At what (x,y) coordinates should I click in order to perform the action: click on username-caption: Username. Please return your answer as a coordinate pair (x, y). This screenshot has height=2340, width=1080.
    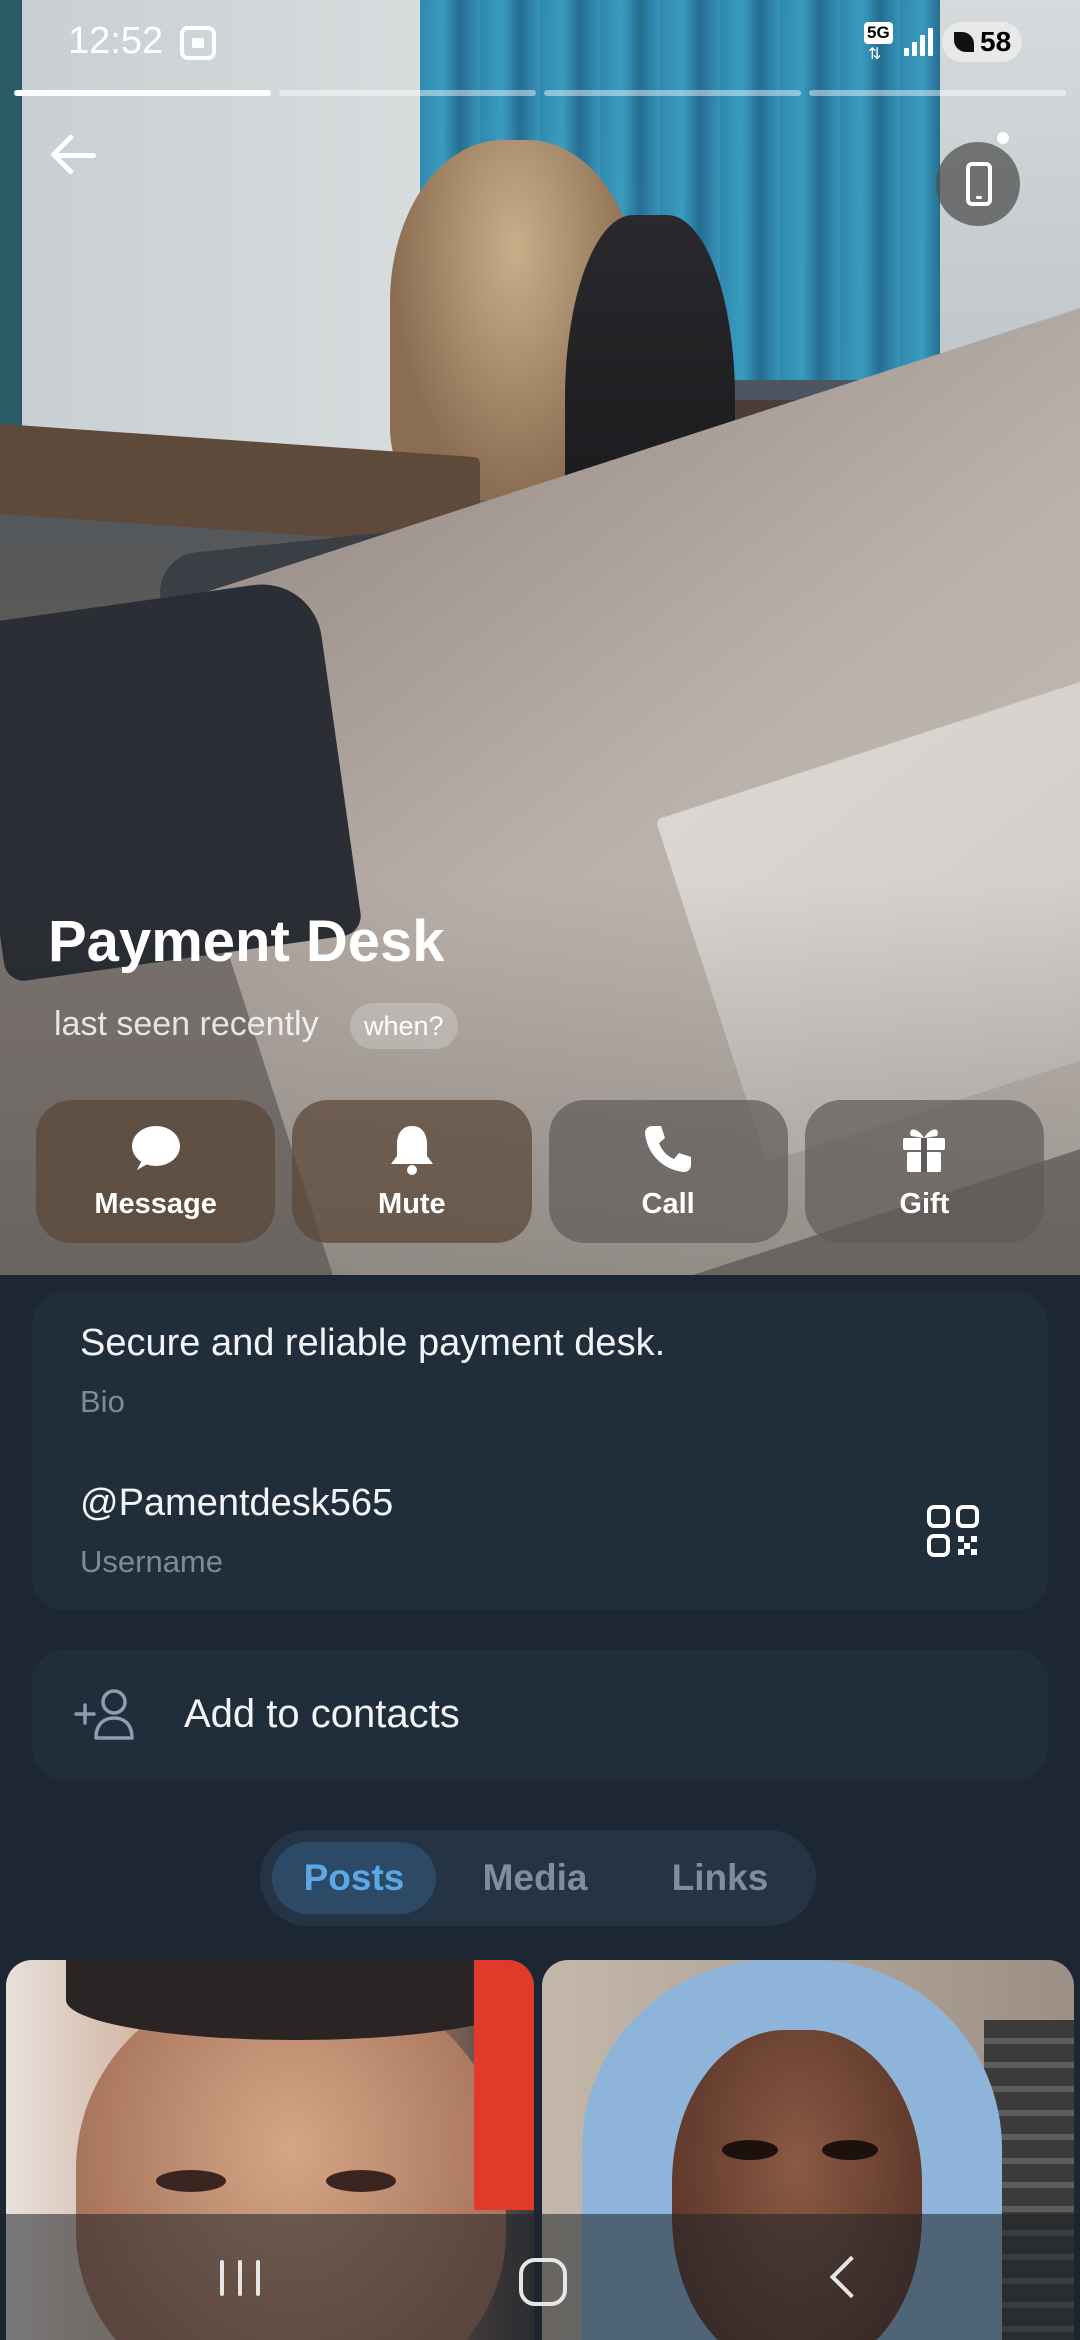
    Looking at the image, I should click on (151, 1561).